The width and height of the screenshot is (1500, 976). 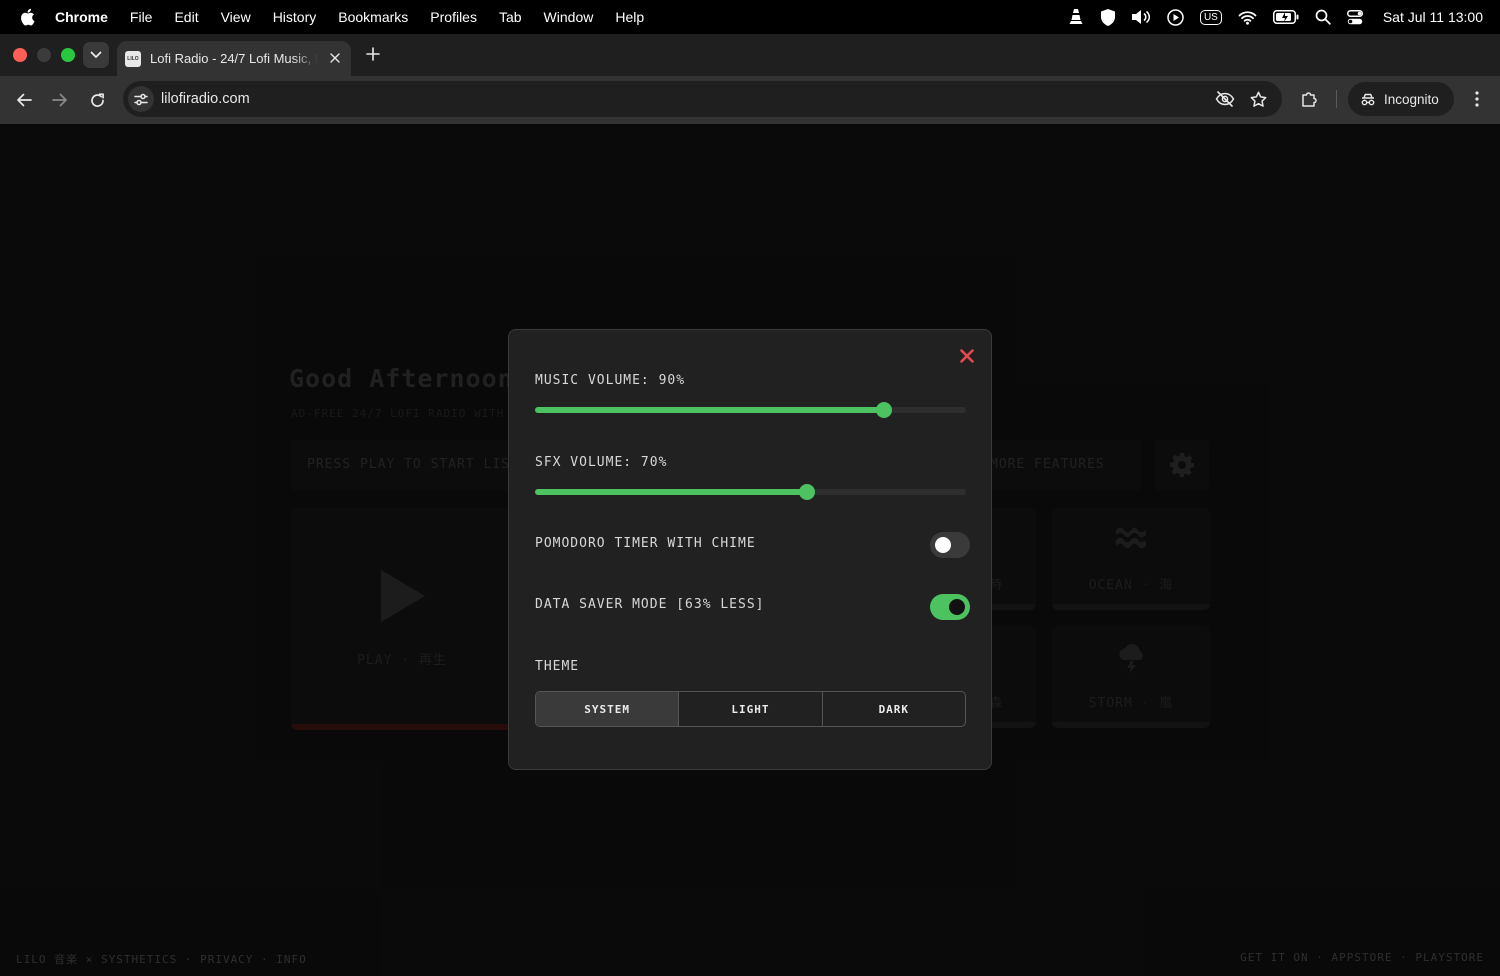 I want to click on chevron-down-icon, so click(x=96, y=55).